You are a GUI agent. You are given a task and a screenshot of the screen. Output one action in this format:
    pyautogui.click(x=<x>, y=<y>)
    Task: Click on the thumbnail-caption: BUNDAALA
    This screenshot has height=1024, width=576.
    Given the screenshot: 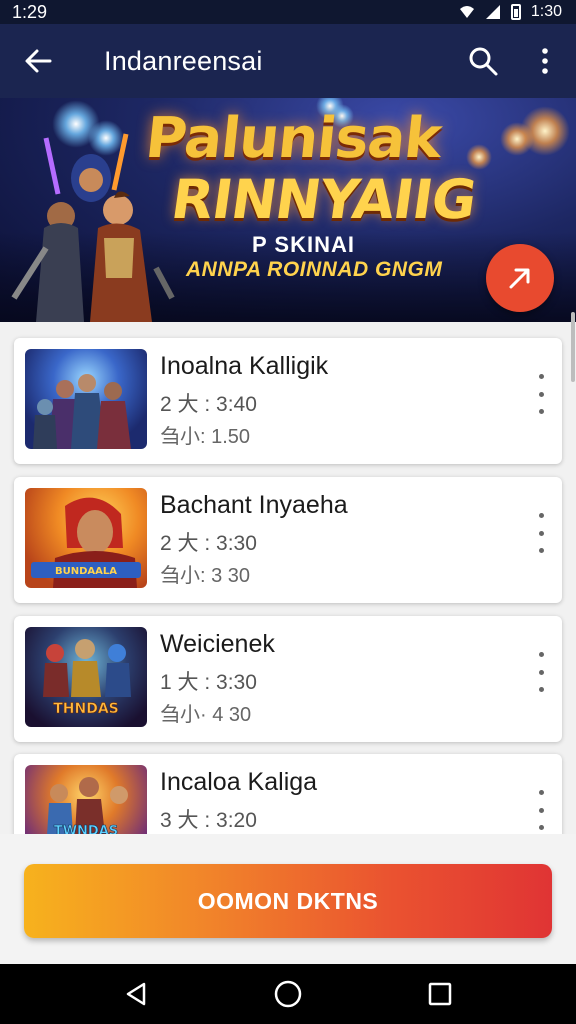 What is the action you would take?
    pyautogui.click(x=86, y=571)
    